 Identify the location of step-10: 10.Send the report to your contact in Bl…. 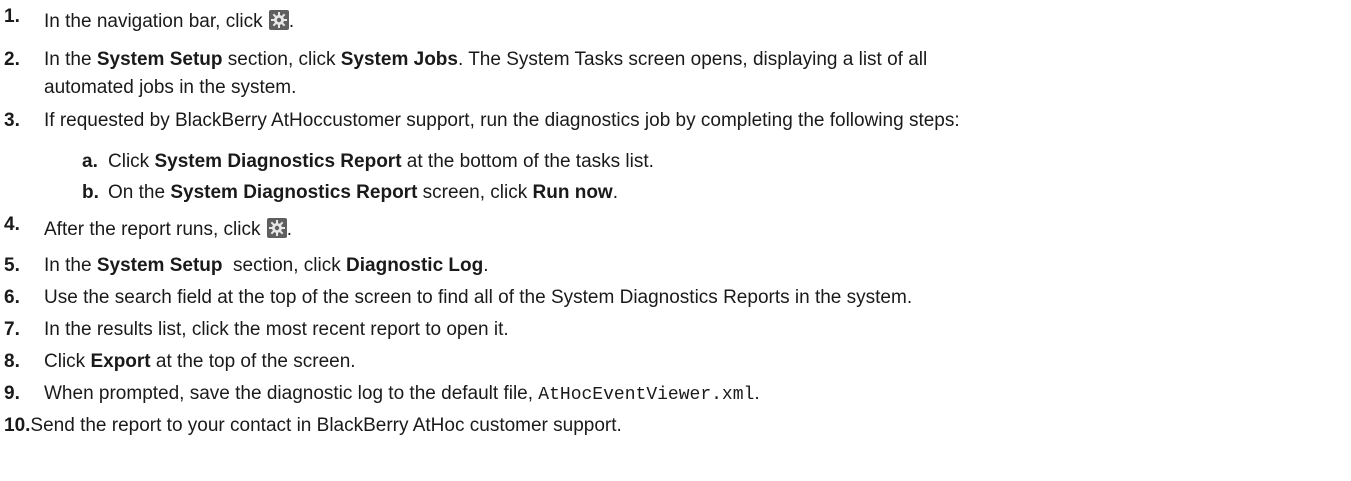
(313, 425).